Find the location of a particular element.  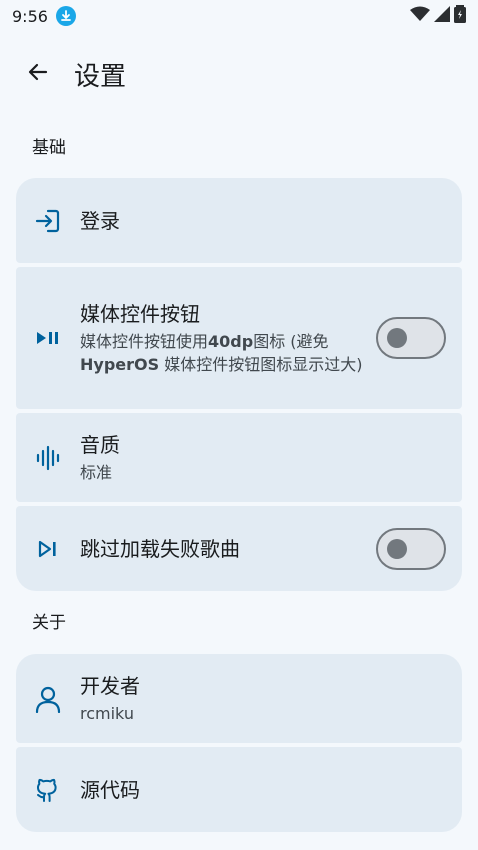

arrow-back-icon is located at coordinates (38, 74).